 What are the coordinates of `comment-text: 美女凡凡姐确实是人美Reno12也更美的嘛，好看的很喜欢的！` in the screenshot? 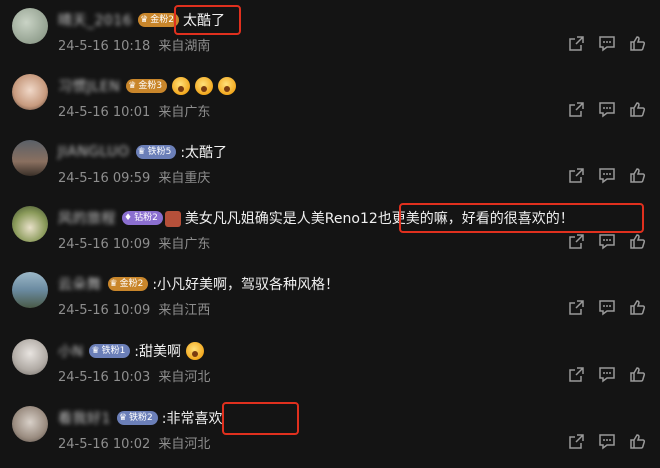 It's located at (379, 219).